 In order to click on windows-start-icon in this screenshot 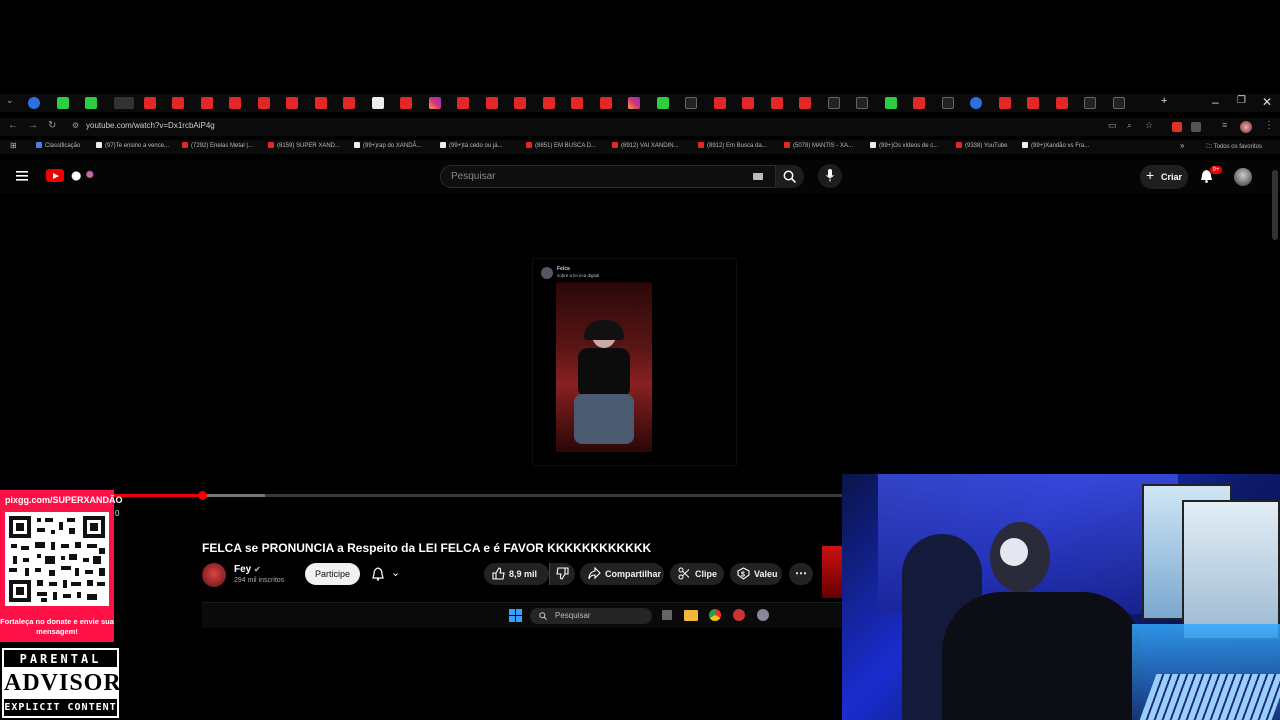, I will do `click(515, 615)`.